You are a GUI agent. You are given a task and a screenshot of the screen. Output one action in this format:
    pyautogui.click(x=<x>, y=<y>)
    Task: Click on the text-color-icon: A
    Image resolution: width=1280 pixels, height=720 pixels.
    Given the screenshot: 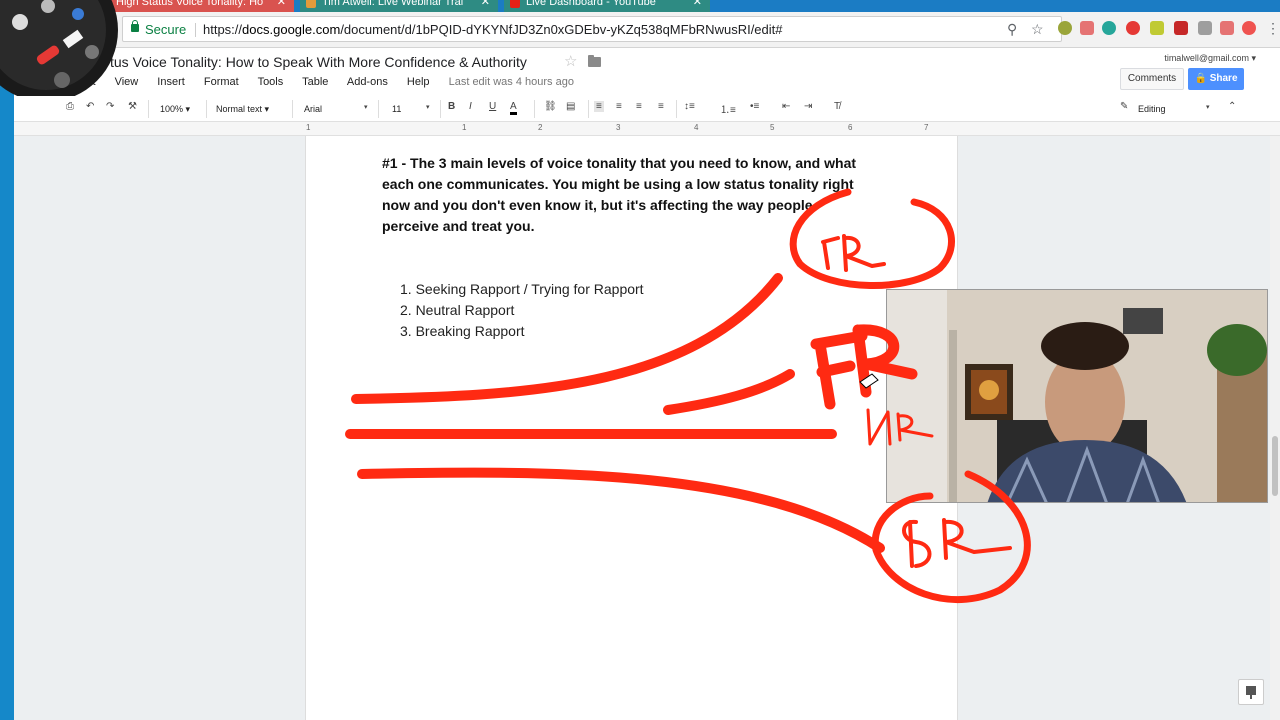 What is the action you would take?
    pyautogui.click(x=513, y=108)
    